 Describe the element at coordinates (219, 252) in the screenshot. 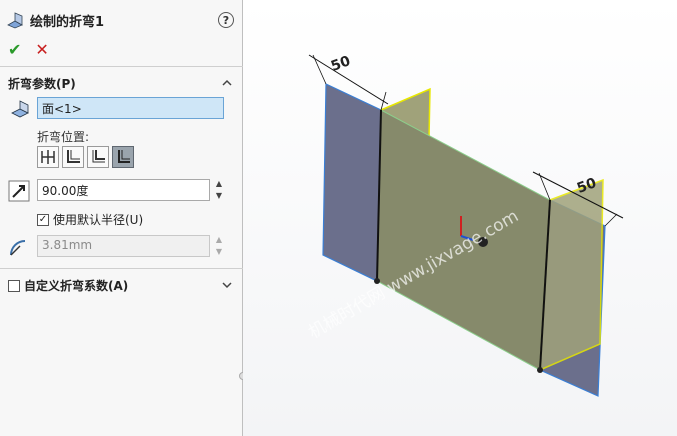

I see `radius-spin-down: ▼` at that location.